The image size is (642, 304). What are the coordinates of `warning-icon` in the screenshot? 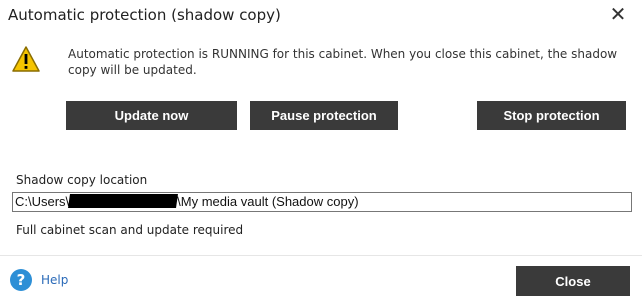 It's located at (26, 59).